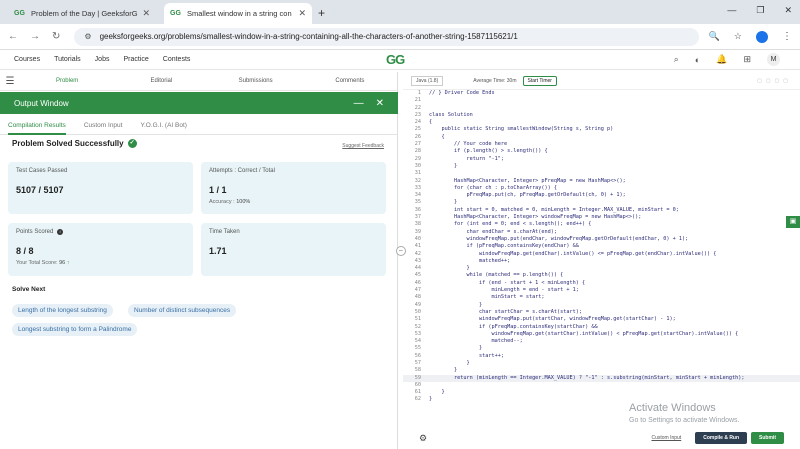 Image resolution: width=800 pixels, height=449 pixels. What do you see at coordinates (773, 59) in the screenshot?
I see `avatar: M` at bounding box center [773, 59].